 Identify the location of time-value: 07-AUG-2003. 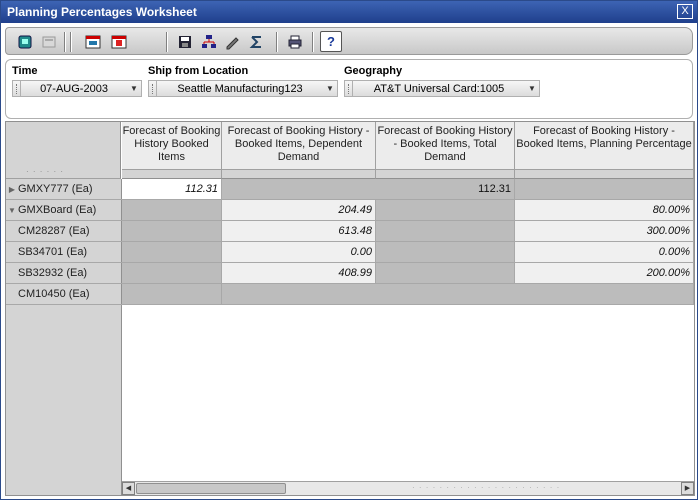
(74, 88).